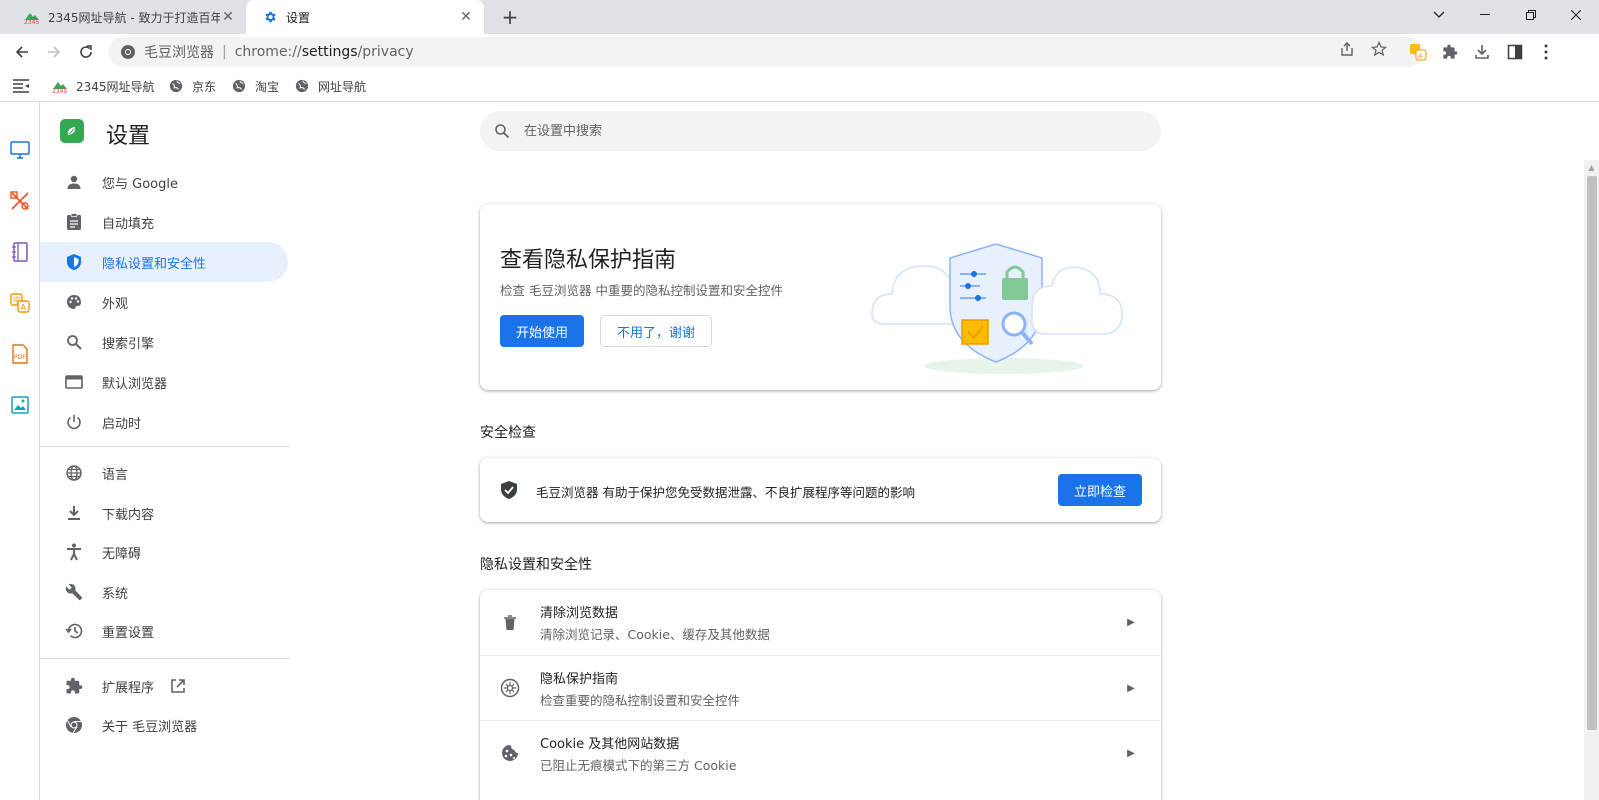 This screenshot has width=1599, height=800. What do you see at coordinates (820, 622) in the screenshot?
I see `clear-browsing-data-row: 清除浏览数据 清除浏览记录、Cookie、缓存及其他数据 ▶` at bounding box center [820, 622].